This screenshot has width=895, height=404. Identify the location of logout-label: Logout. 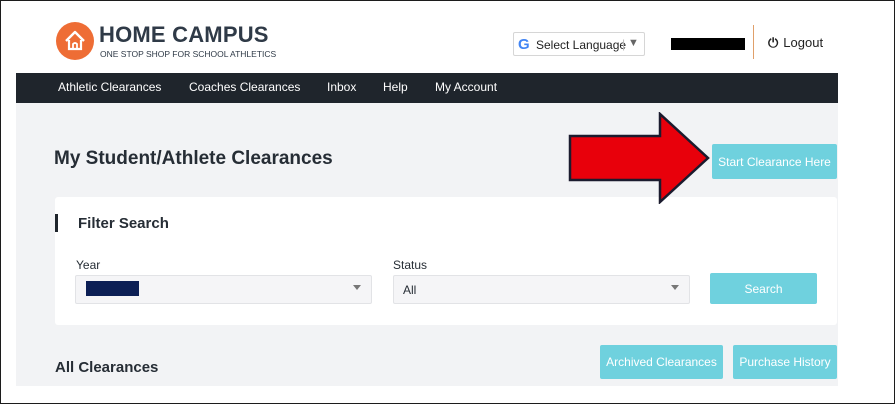
(803, 42).